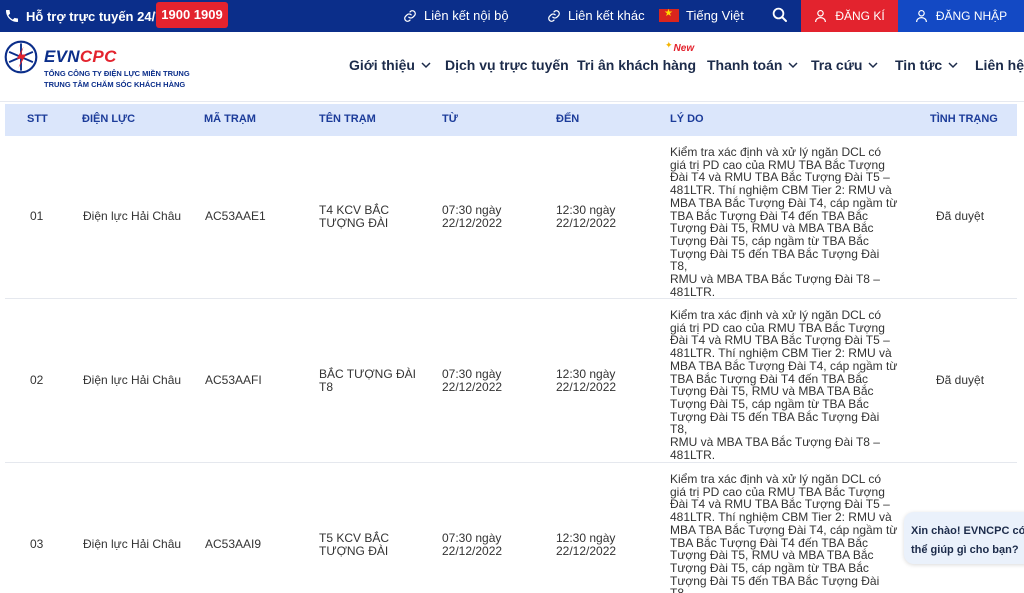 This screenshot has width=1024, height=593. I want to click on col-ma-tram: MÃ TRẠM, so click(230, 119).